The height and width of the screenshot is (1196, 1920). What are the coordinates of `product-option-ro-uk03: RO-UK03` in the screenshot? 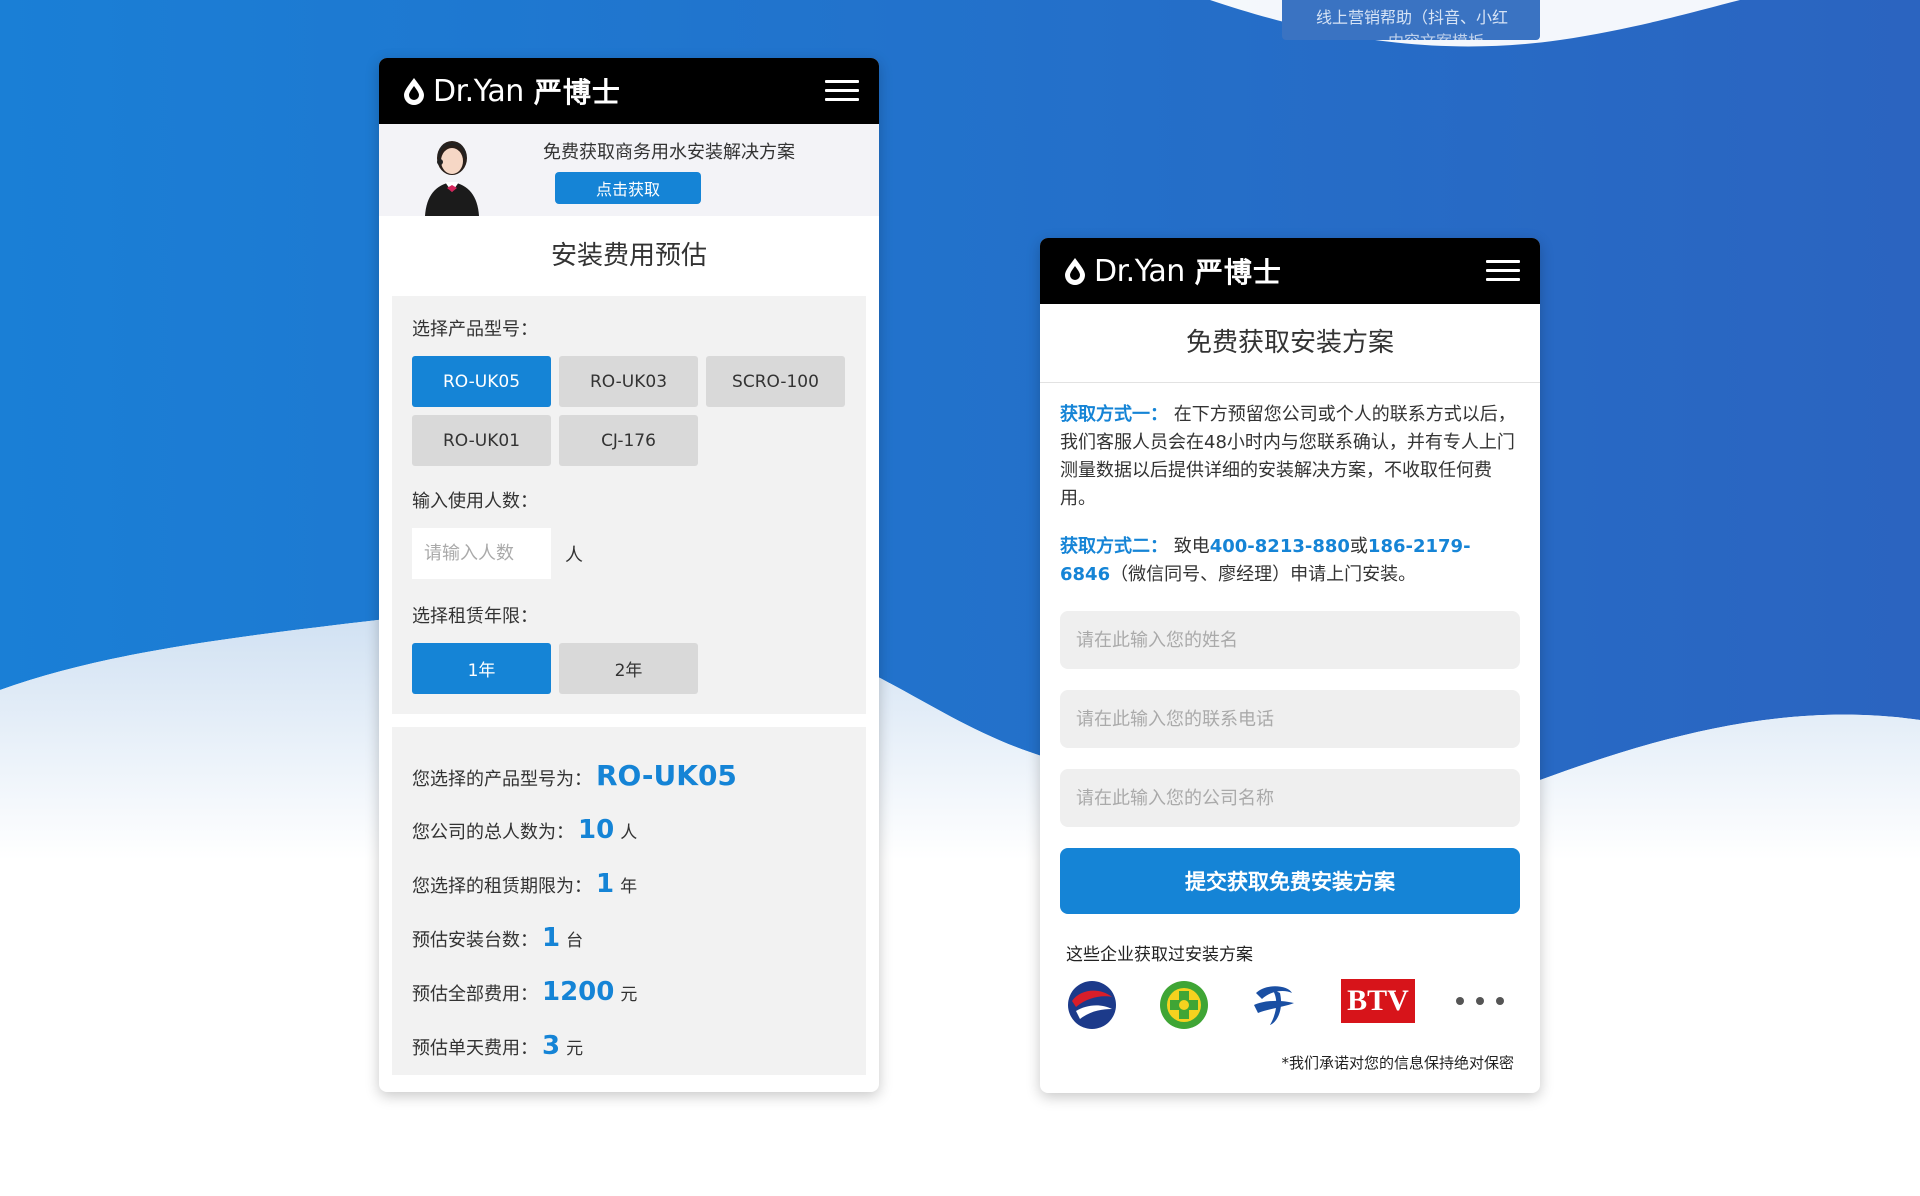 It's located at (628, 381).